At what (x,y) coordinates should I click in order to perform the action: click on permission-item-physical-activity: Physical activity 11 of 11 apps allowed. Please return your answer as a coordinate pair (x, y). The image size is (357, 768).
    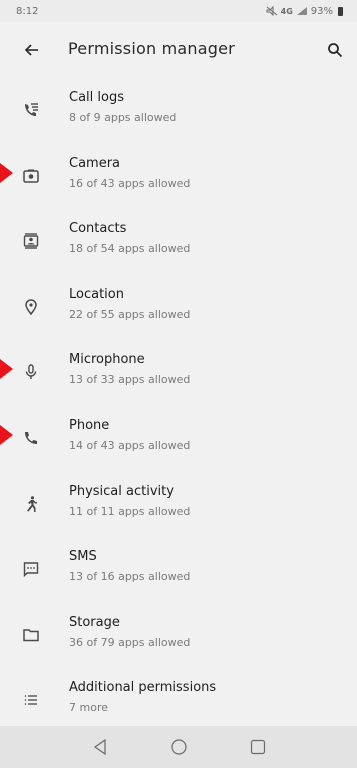
    Looking at the image, I should click on (178, 505).